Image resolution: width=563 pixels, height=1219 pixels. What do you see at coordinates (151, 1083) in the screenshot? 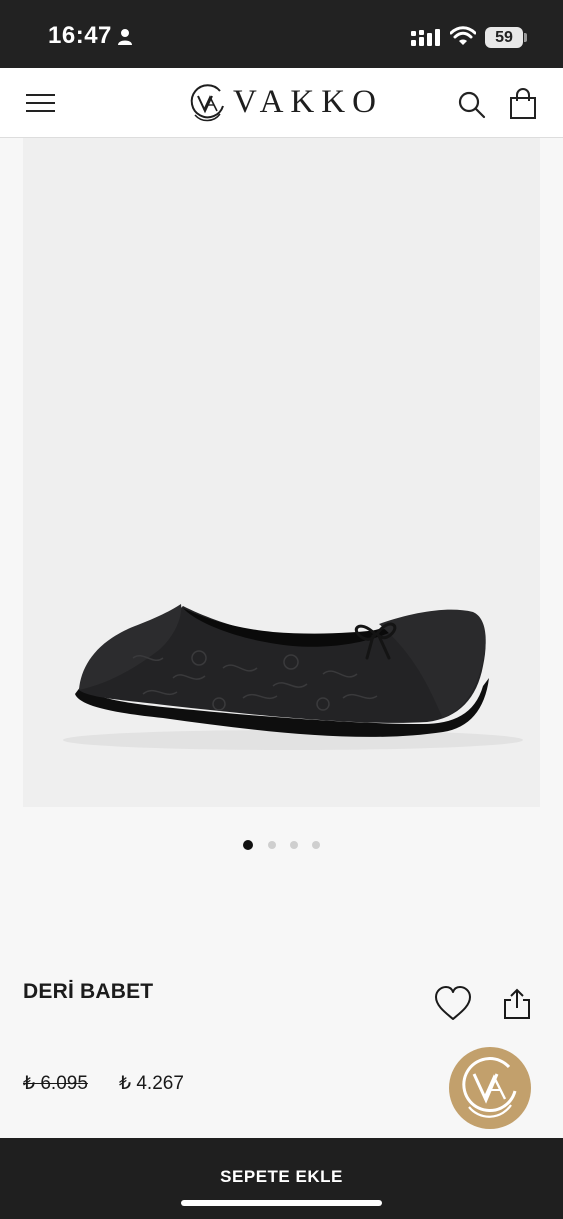
I see `price-new: ₺ 4.267` at bounding box center [151, 1083].